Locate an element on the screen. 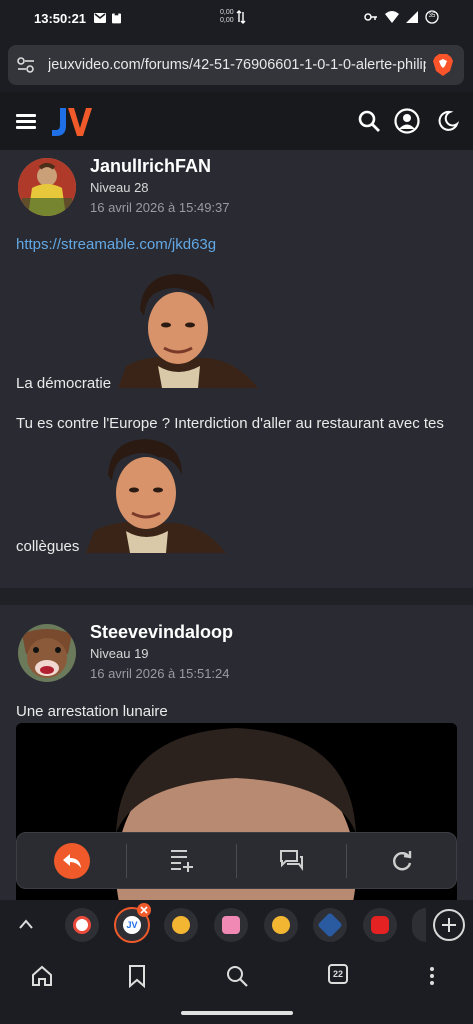 This screenshot has height=1024, width=473. refresh-icon is located at coordinates (402, 861).